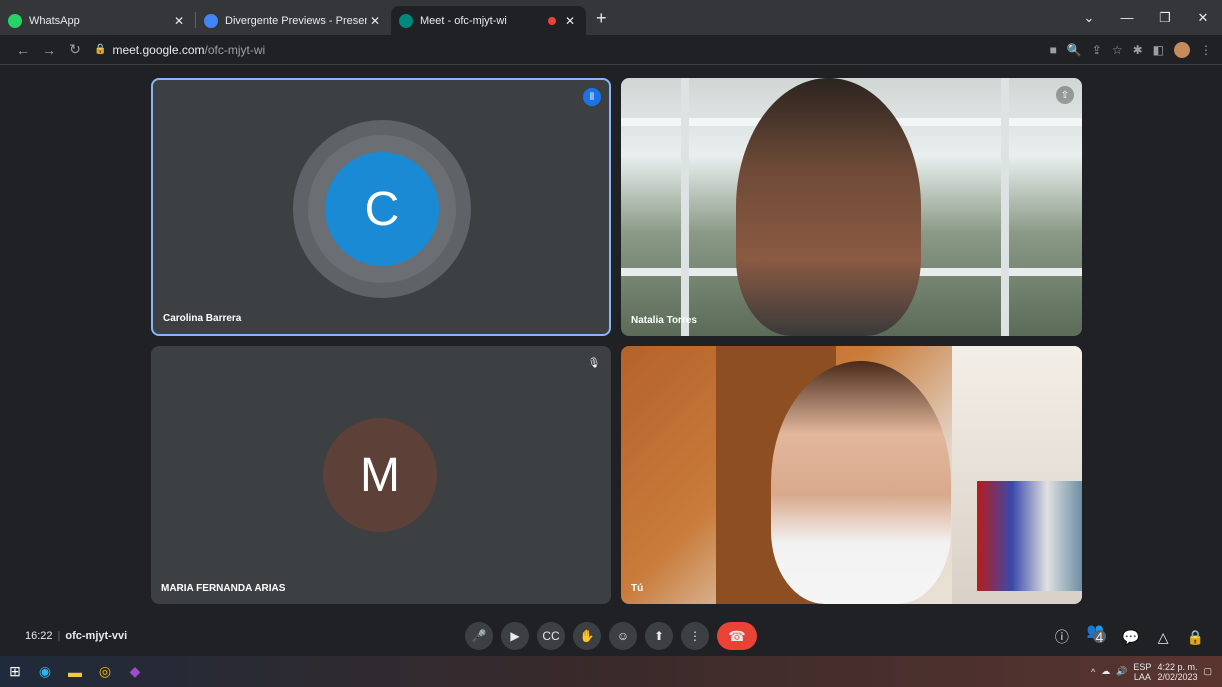  I want to click on region-code: LAA, so click(1142, 676).